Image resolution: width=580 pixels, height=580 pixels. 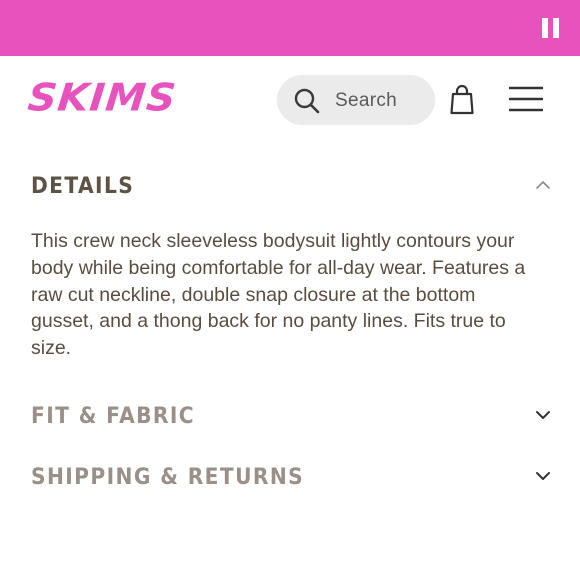 What do you see at coordinates (82, 186) in the screenshot?
I see `details-heading: DETAILS` at bounding box center [82, 186].